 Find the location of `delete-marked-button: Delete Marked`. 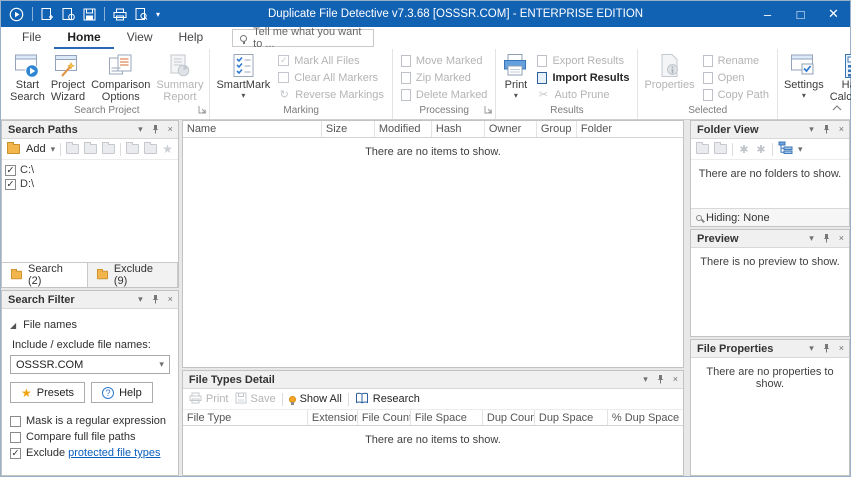

delete-marked-button: Delete Marked is located at coordinates (444, 94).